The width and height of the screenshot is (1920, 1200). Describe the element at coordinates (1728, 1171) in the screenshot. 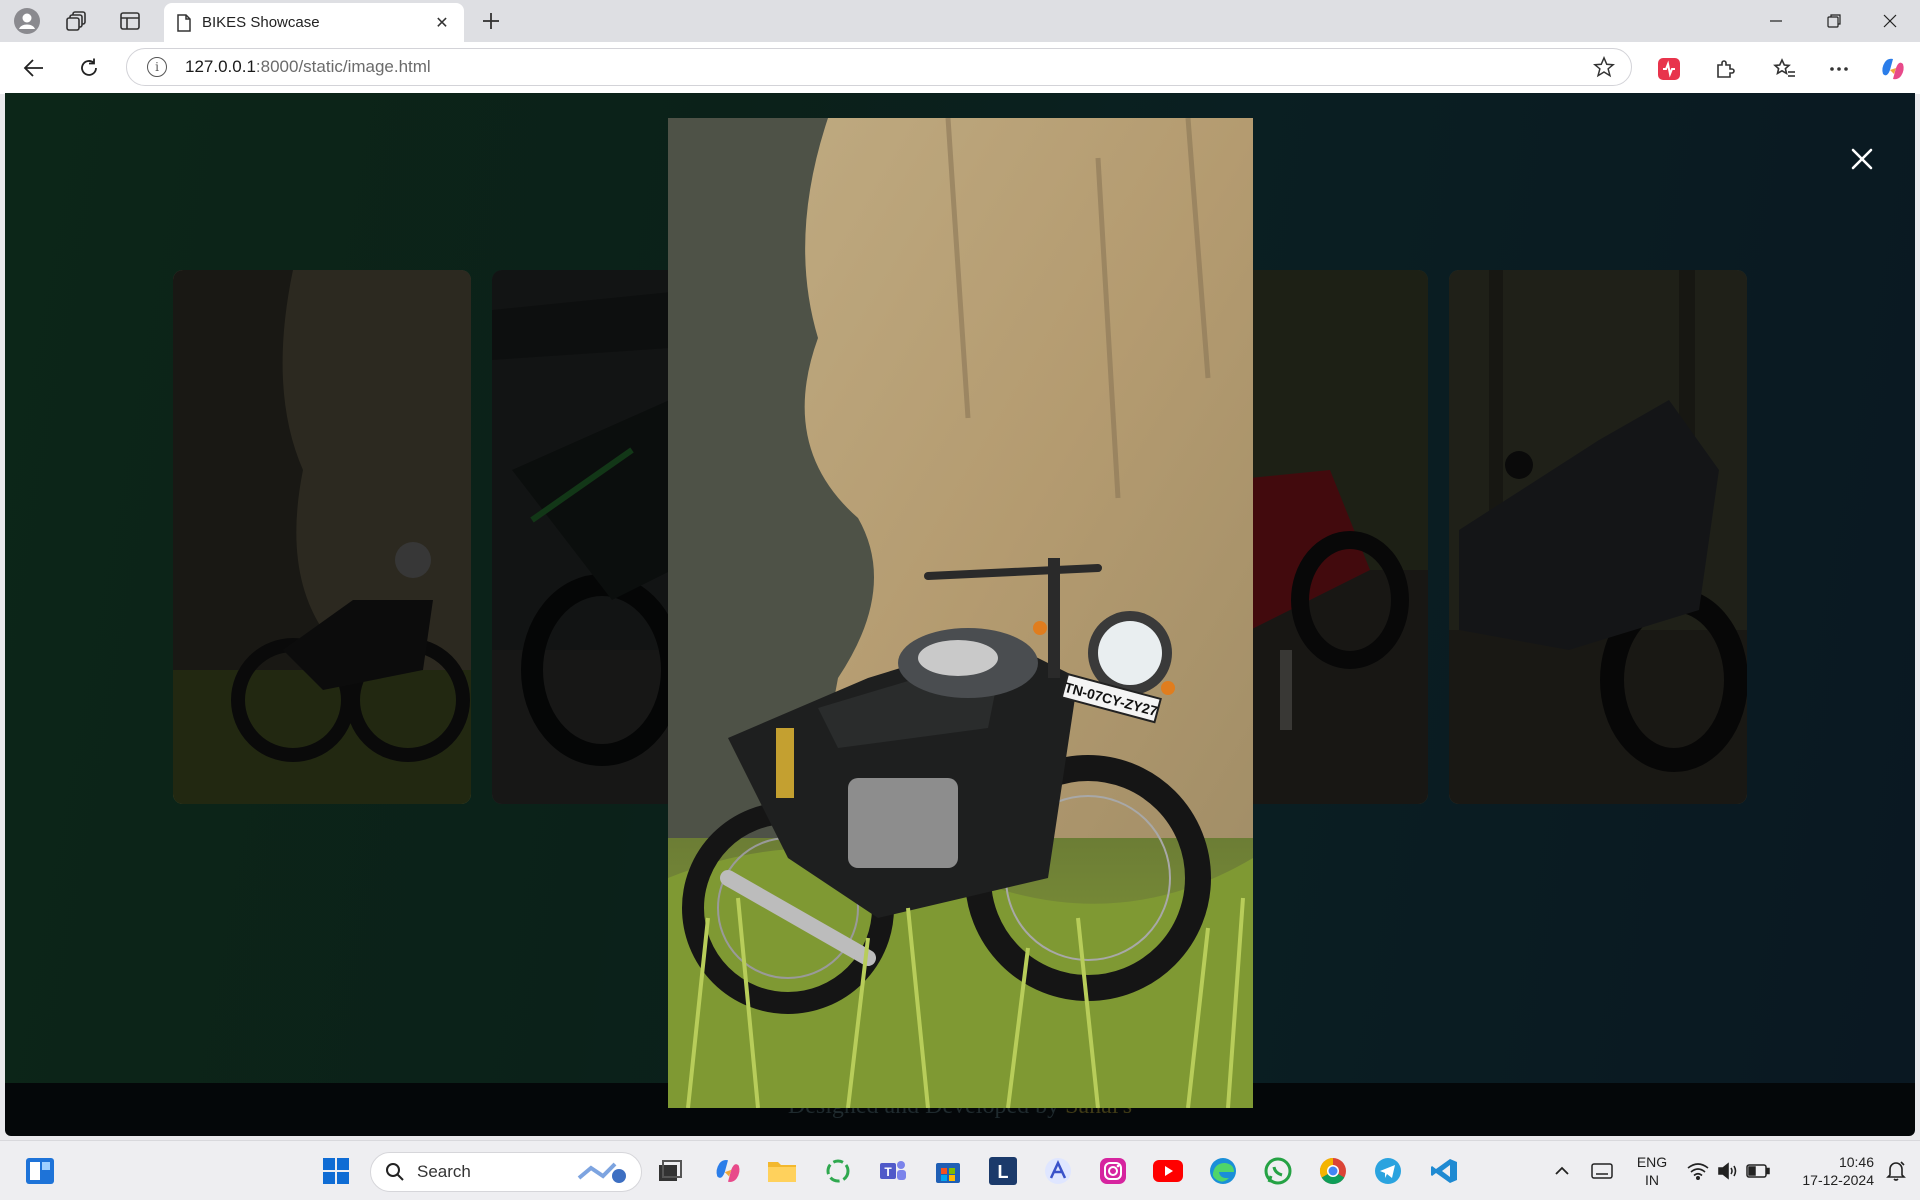

I see `volume-icon` at that location.